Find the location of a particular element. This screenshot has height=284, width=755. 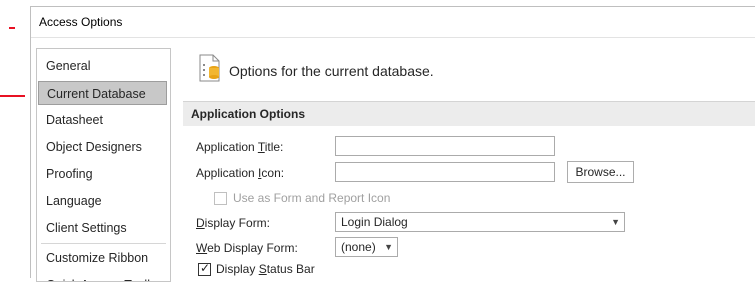

section-header-application-options: Application Options is located at coordinates (469, 113).